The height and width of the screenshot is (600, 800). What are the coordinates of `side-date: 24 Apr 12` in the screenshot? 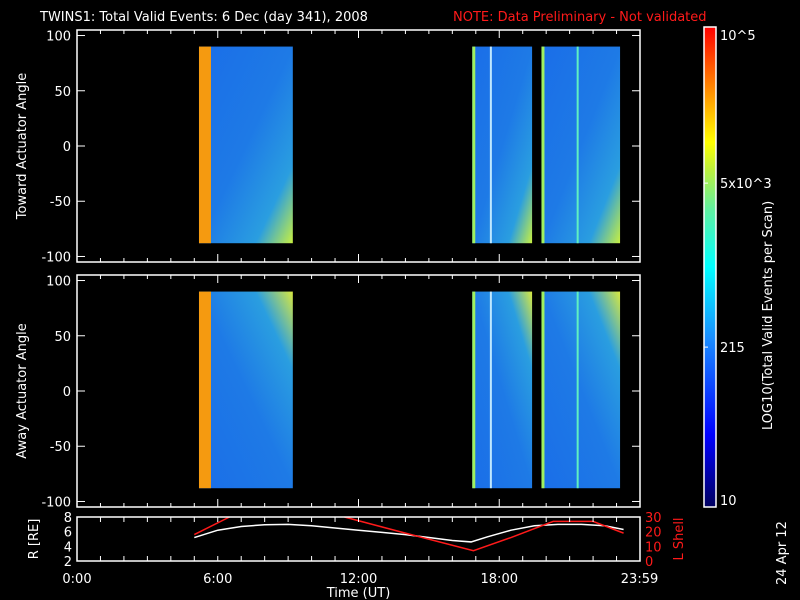 It's located at (782, 553).